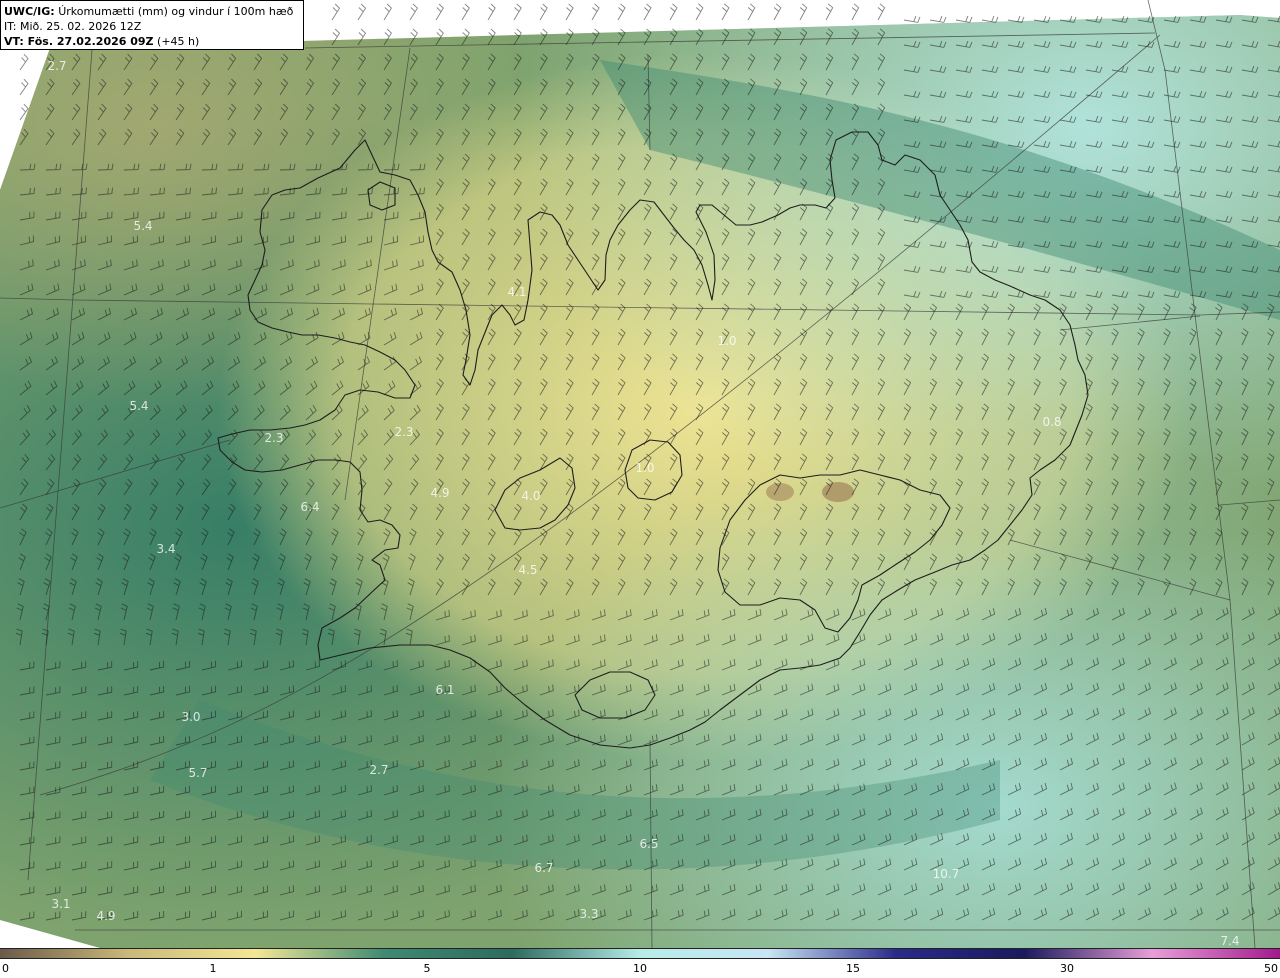  I want to click on precip-value-label: 7.4, so click(1229, 941).